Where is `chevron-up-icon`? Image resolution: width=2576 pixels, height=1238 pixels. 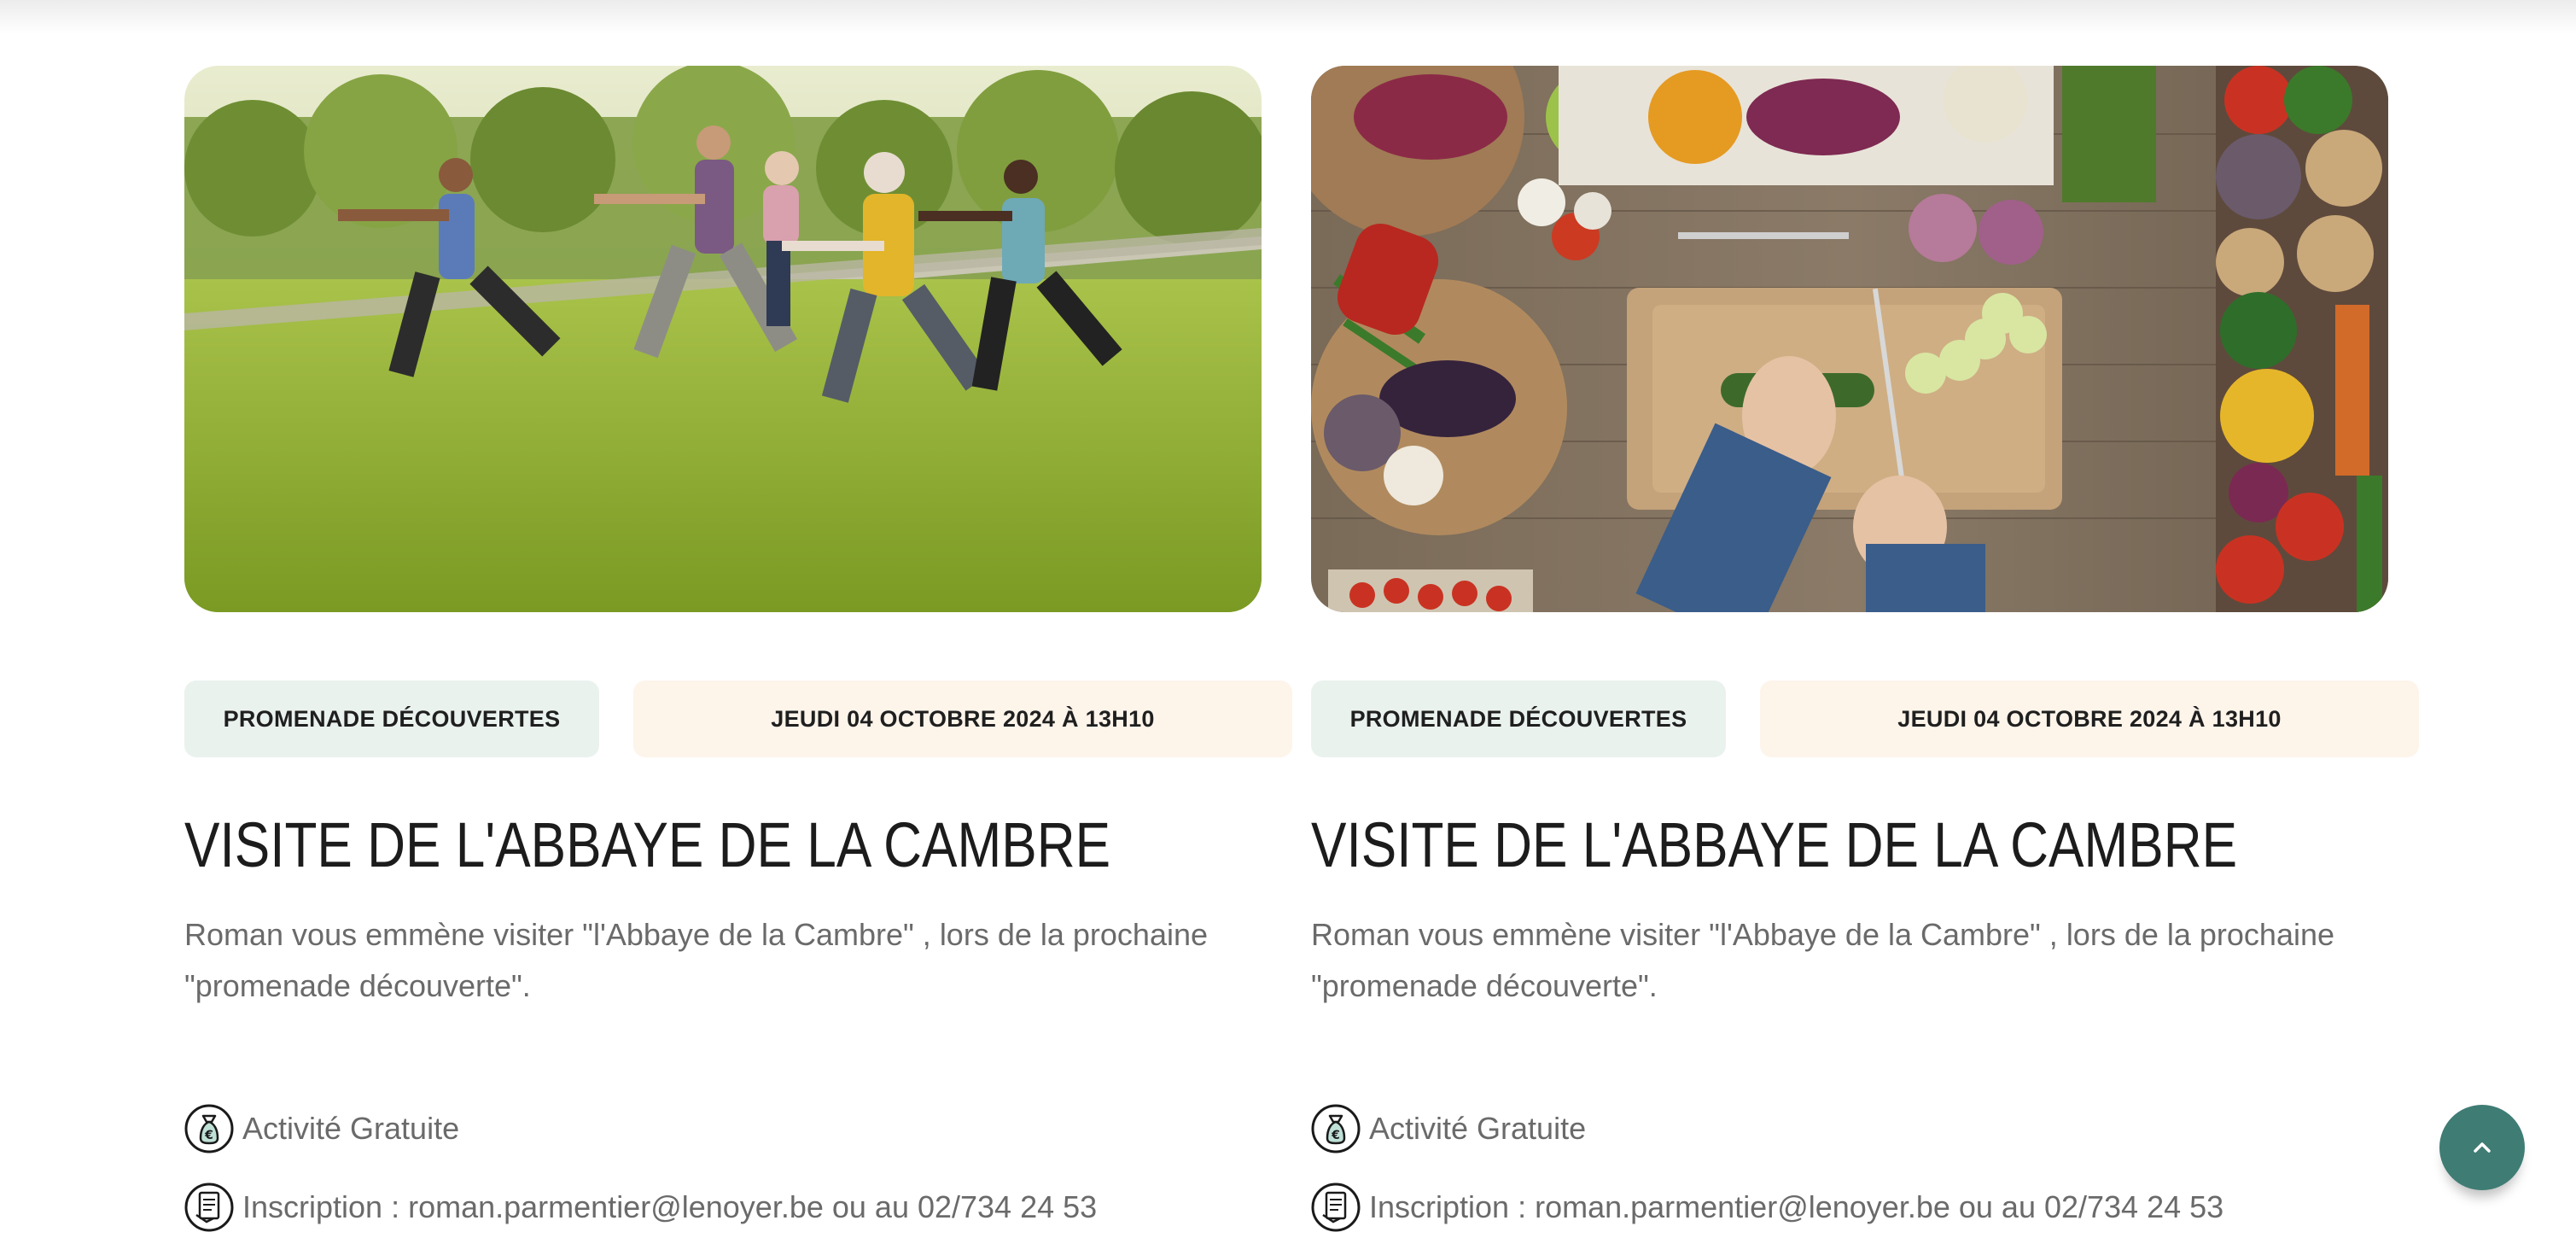 chevron-up-icon is located at coordinates (2482, 1148).